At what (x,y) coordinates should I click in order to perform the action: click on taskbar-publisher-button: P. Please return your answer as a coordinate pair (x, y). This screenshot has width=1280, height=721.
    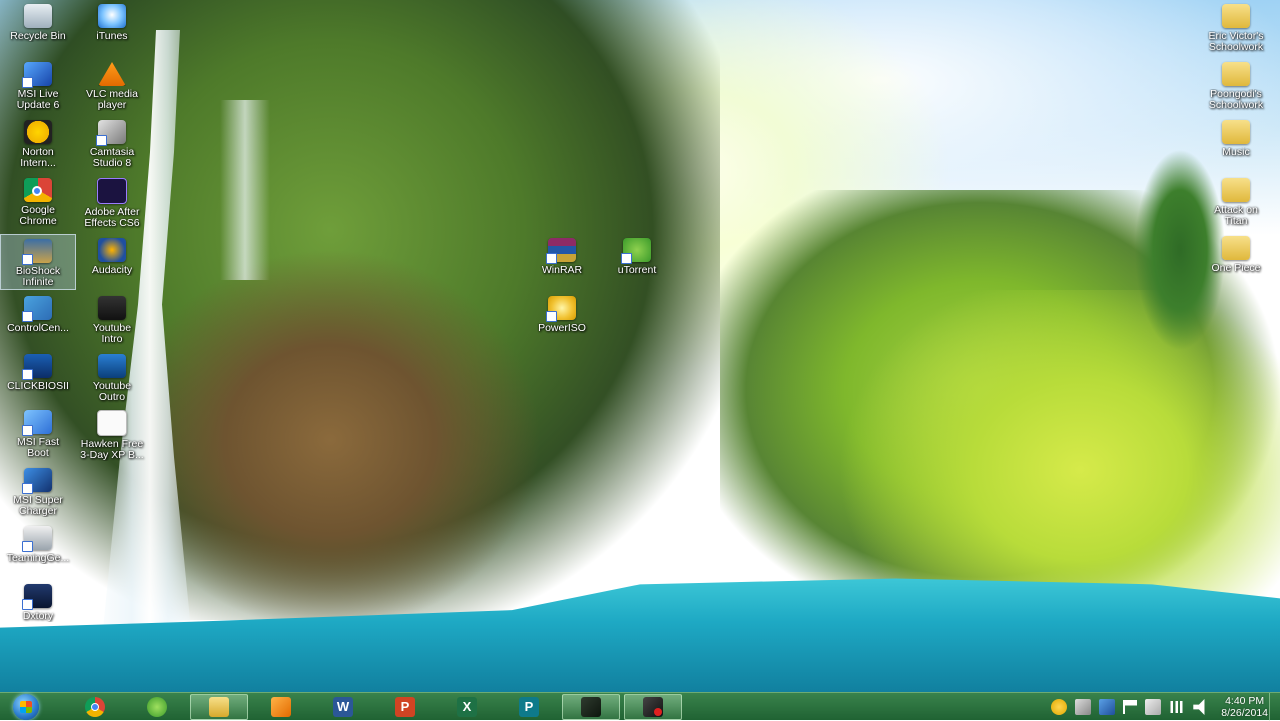
    Looking at the image, I should click on (529, 707).